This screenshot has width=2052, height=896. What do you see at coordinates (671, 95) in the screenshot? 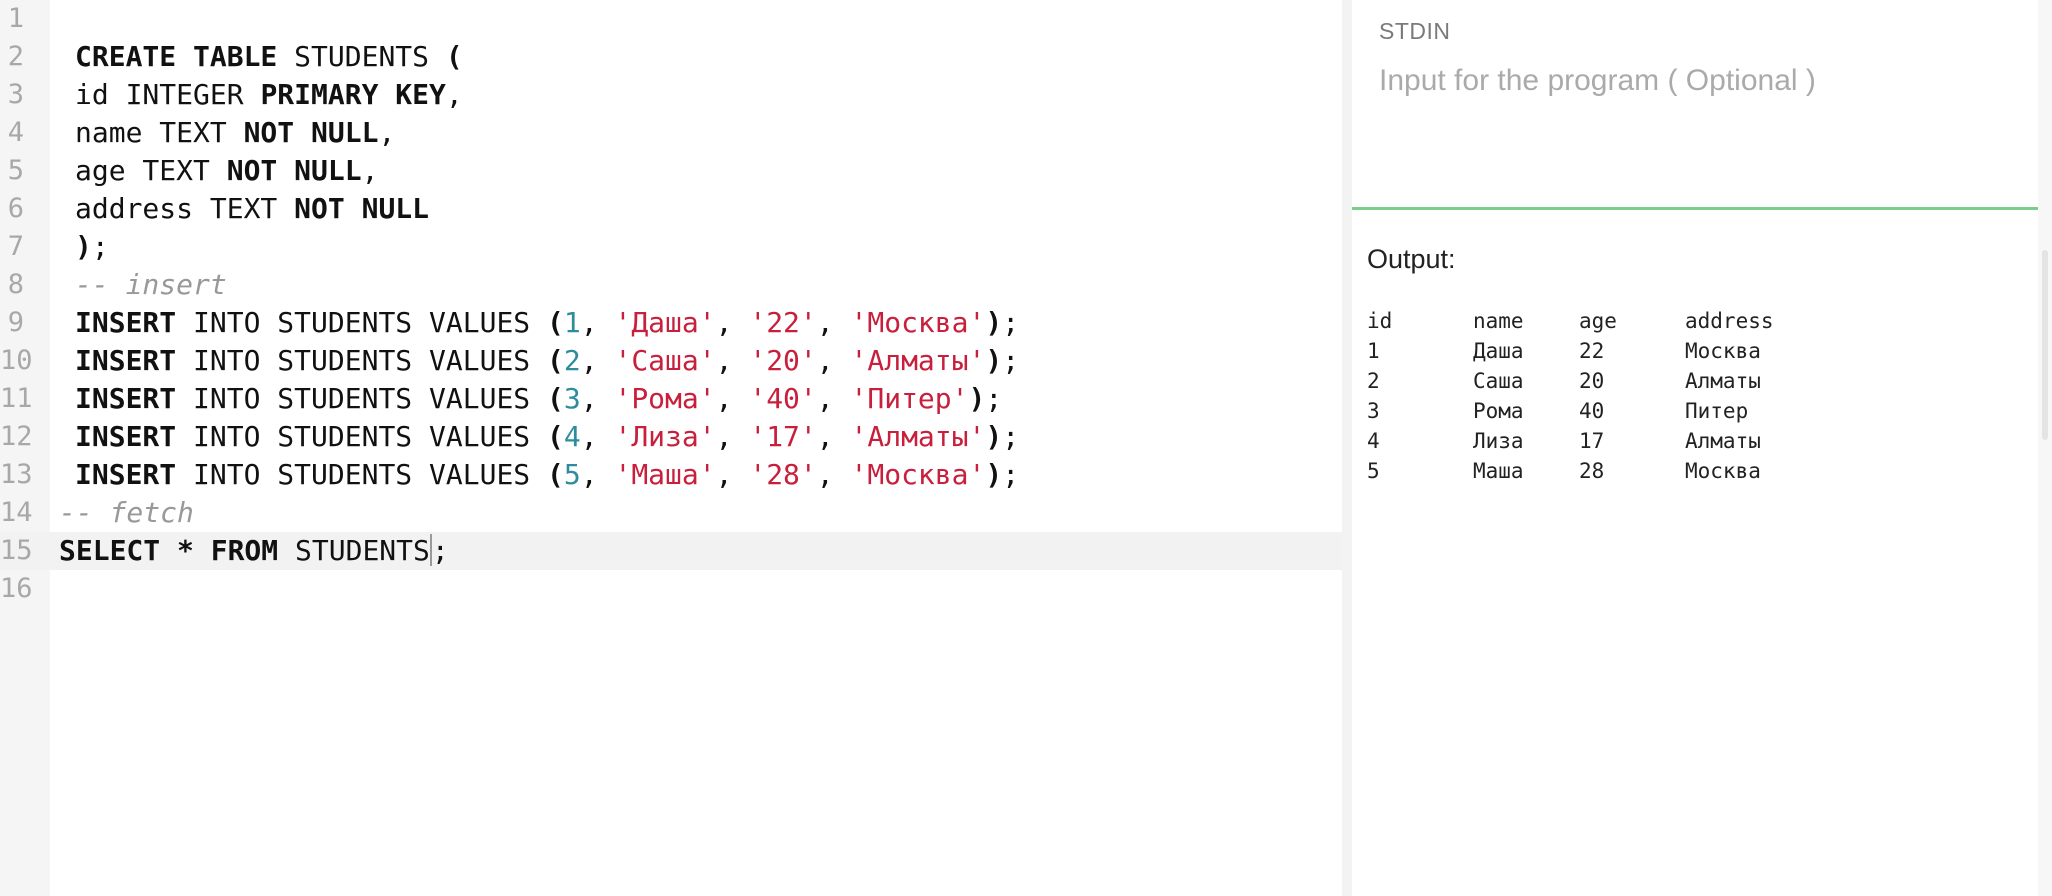
I see `code-line: 3 id INTEGER PRIMARY KEY,` at bounding box center [671, 95].